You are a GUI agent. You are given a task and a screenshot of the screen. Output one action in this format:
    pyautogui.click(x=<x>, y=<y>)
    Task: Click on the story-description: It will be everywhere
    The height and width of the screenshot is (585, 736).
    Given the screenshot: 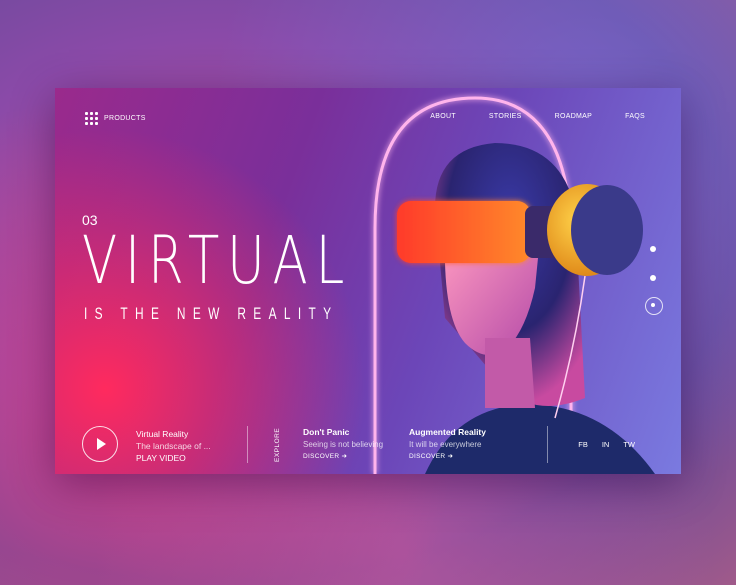 What is the action you would take?
    pyautogui.click(x=445, y=444)
    